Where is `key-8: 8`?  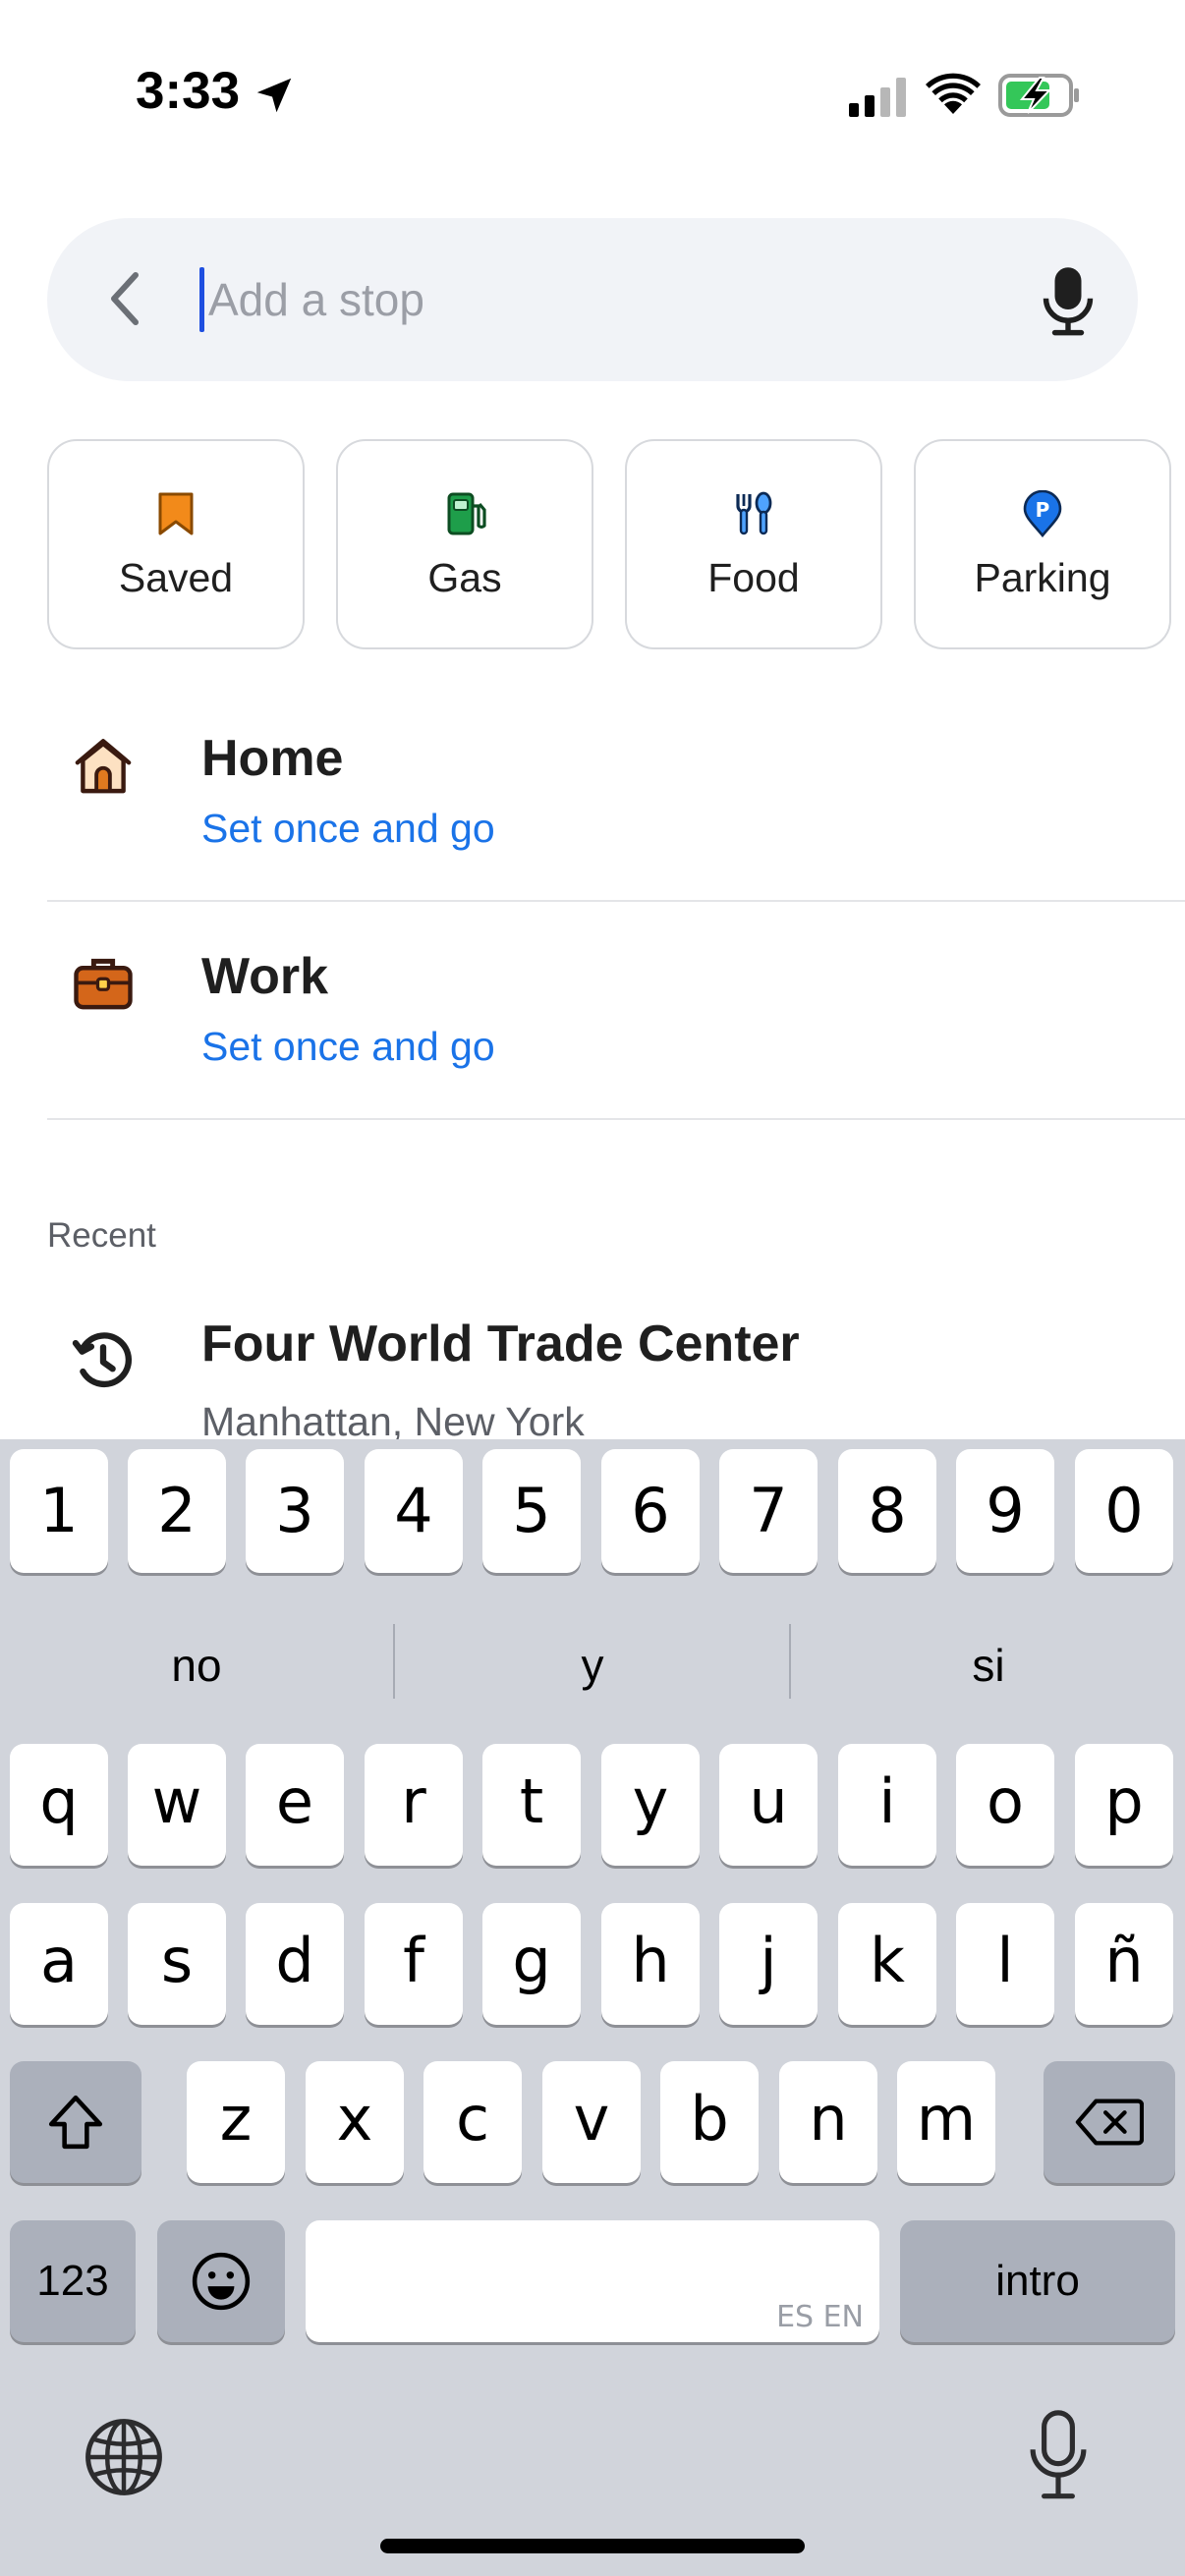
key-8: 8 is located at coordinates (887, 1511).